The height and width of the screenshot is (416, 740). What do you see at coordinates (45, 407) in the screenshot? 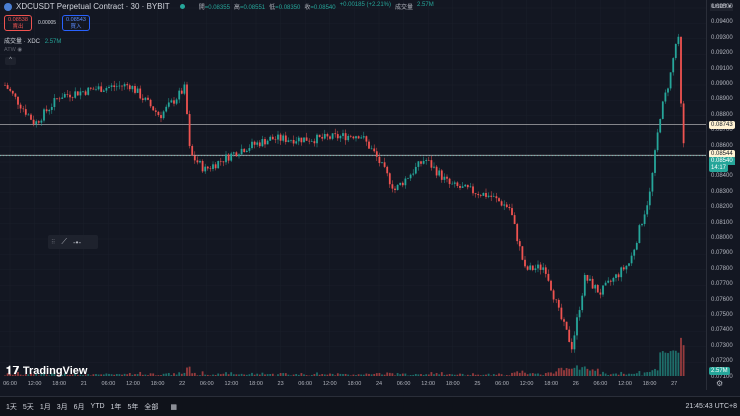
I see `range-button: 1月` at bounding box center [45, 407].